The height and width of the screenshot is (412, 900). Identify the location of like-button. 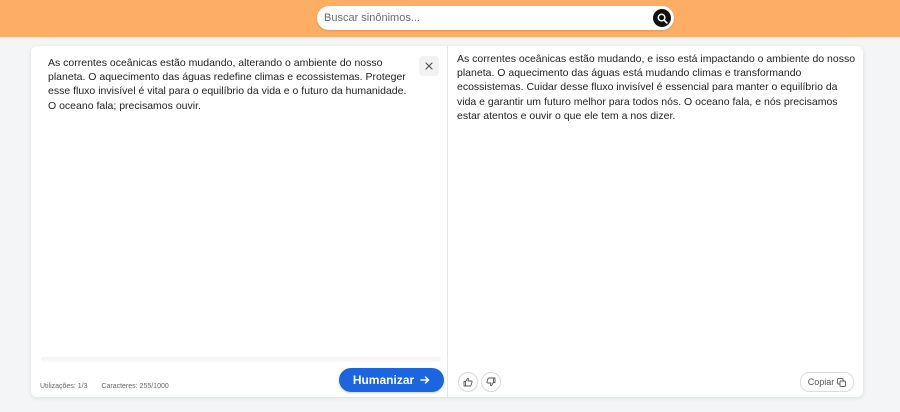
(468, 382).